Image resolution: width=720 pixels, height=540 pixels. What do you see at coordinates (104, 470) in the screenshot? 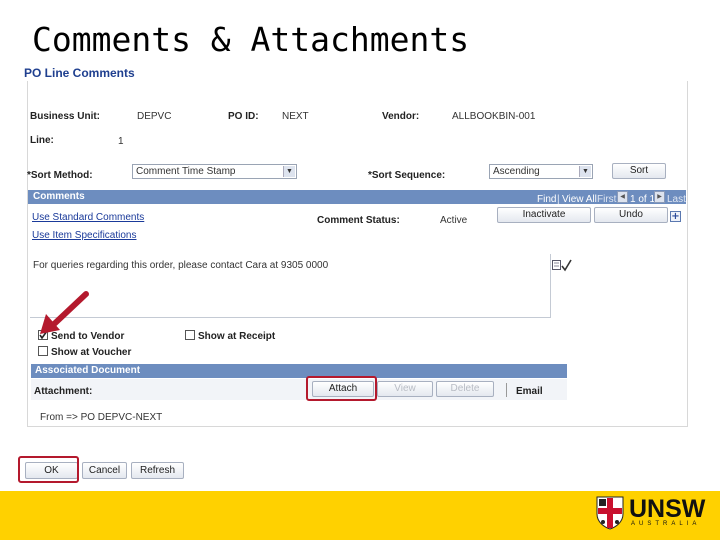
I see `cancel-button: Cancel` at bounding box center [104, 470].